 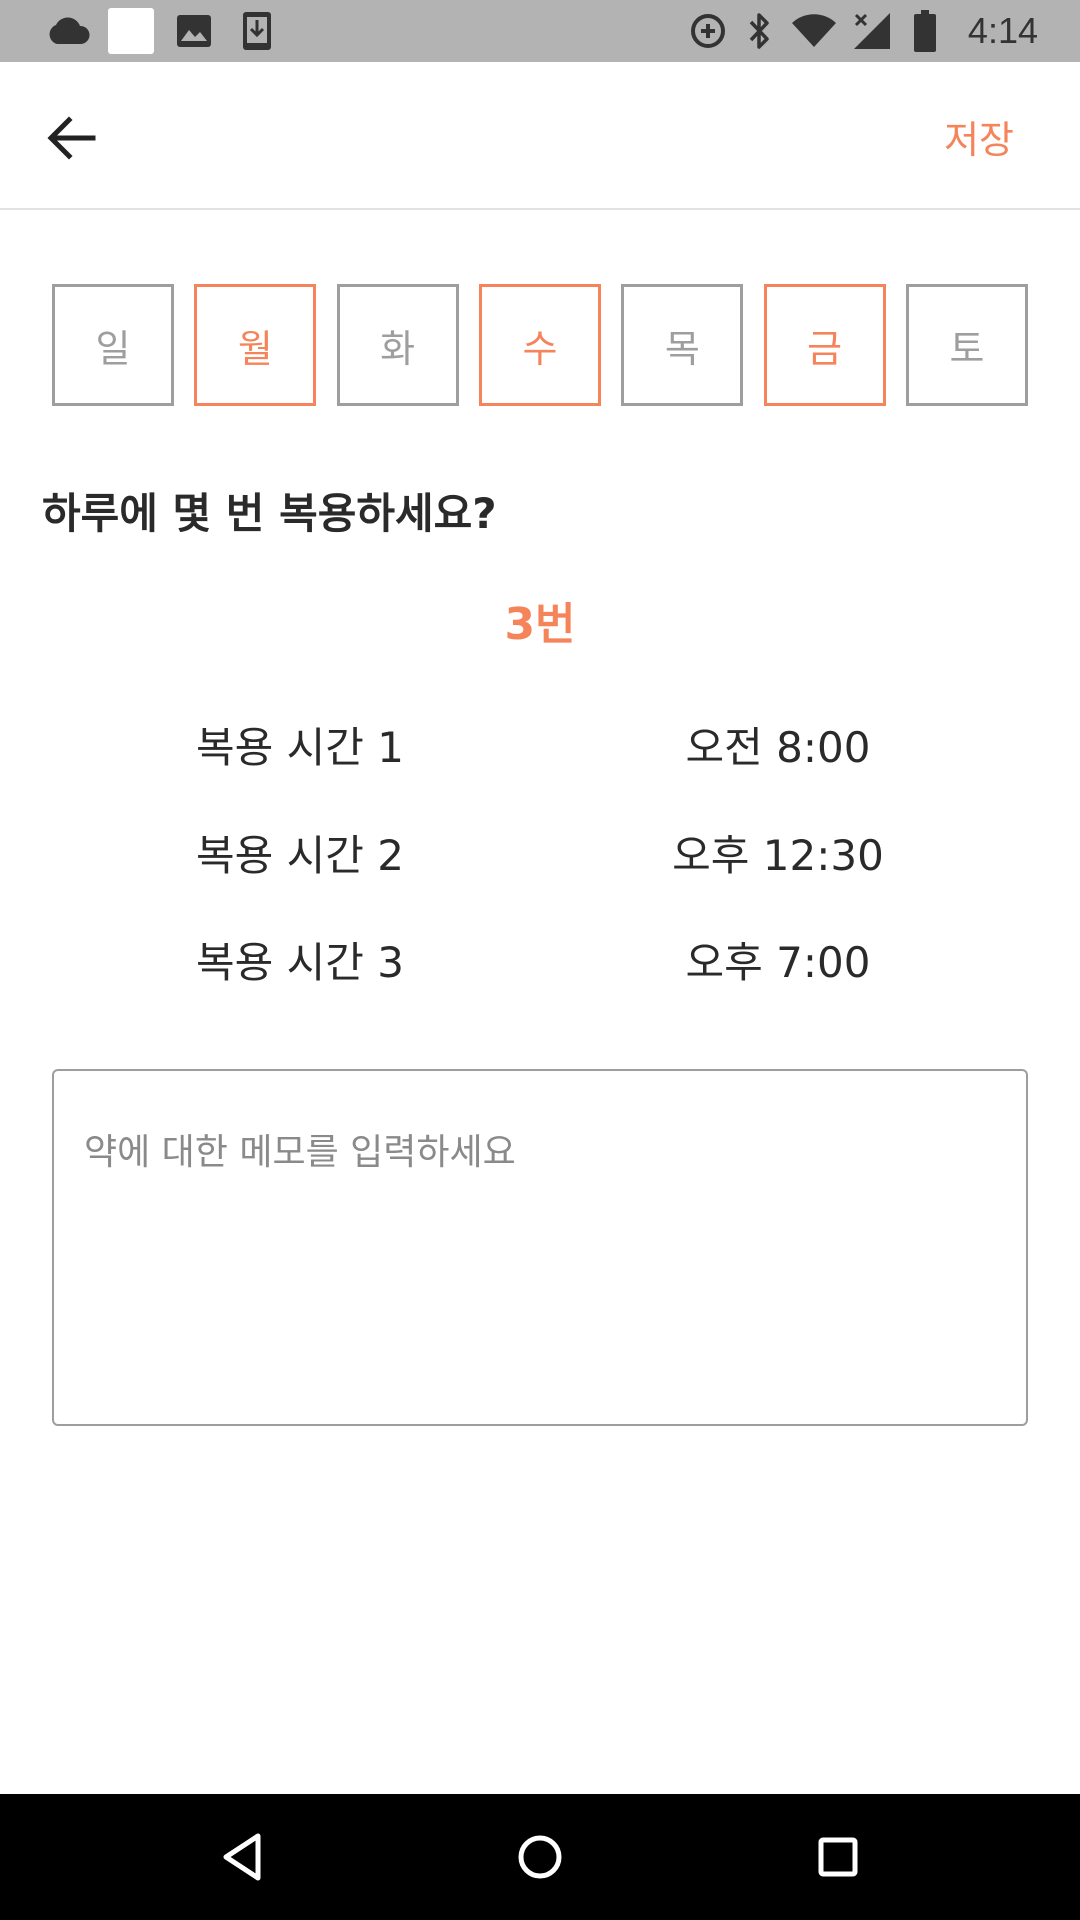 What do you see at coordinates (131, 31) in the screenshot?
I see `blank-square-icon` at bounding box center [131, 31].